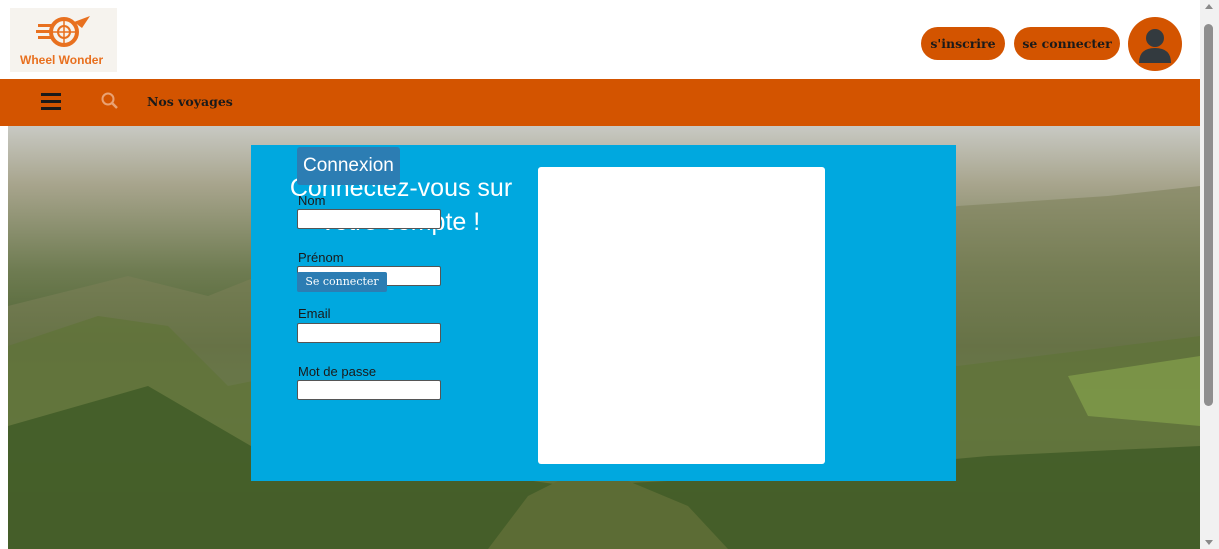  I want to click on submit-login-button: Se connecter, so click(342, 282).